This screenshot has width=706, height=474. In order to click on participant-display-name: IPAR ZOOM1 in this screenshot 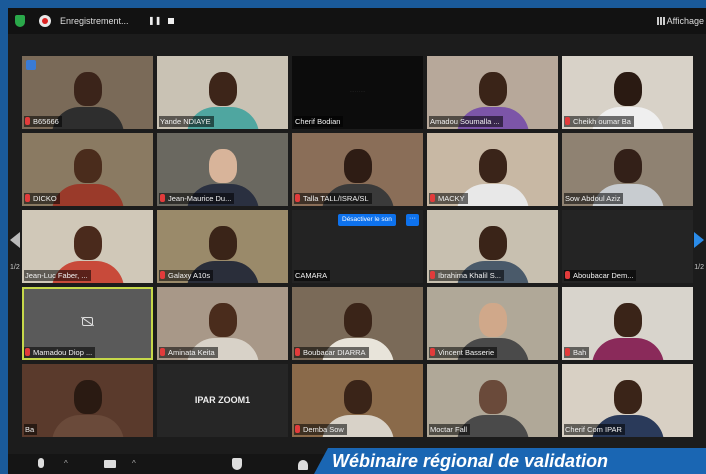, I will do `click(222, 400)`.